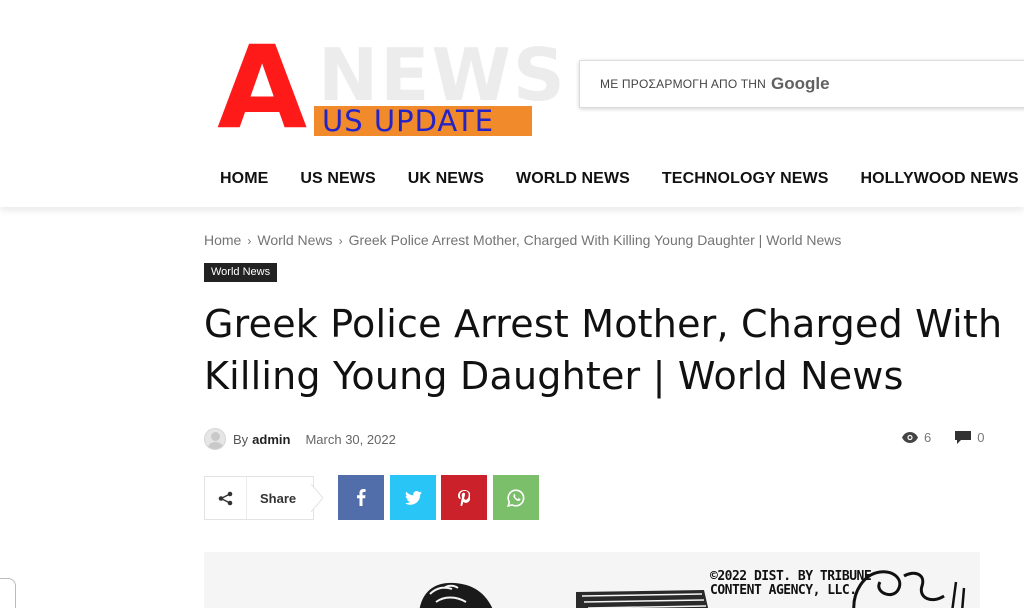 The height and width of the screenshot is (608, 1024). What do you see at coordinates (350, 439) in the screenshot?
I see `publish-date: March 30, 2022` at bounding box center [350, 439].